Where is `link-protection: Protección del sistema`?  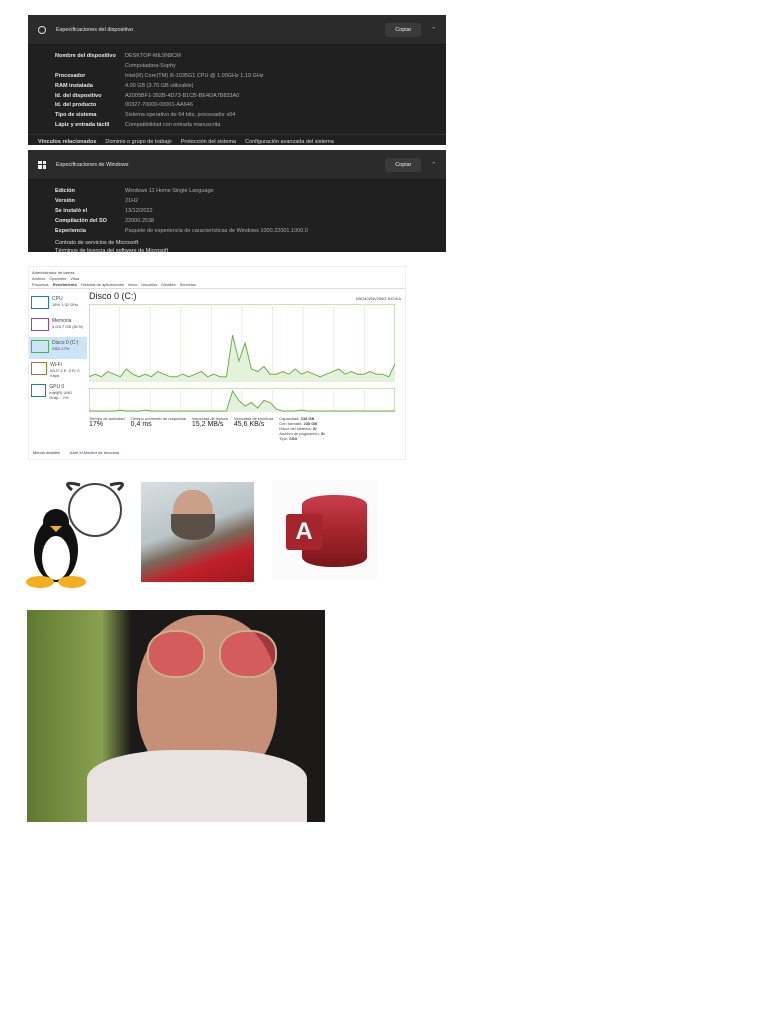
link-protection: Protección del sistema is located at coordinates (208, 142).